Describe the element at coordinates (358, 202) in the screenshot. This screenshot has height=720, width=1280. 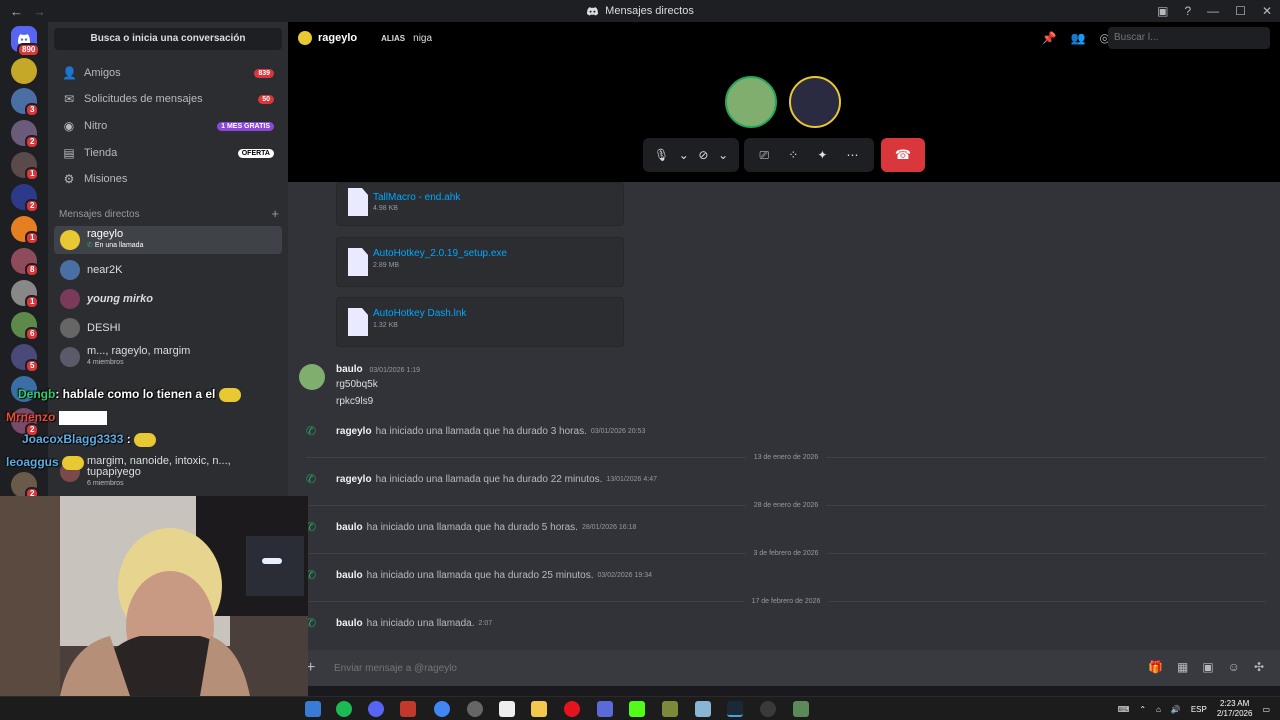
I see `file-icon` at that location.